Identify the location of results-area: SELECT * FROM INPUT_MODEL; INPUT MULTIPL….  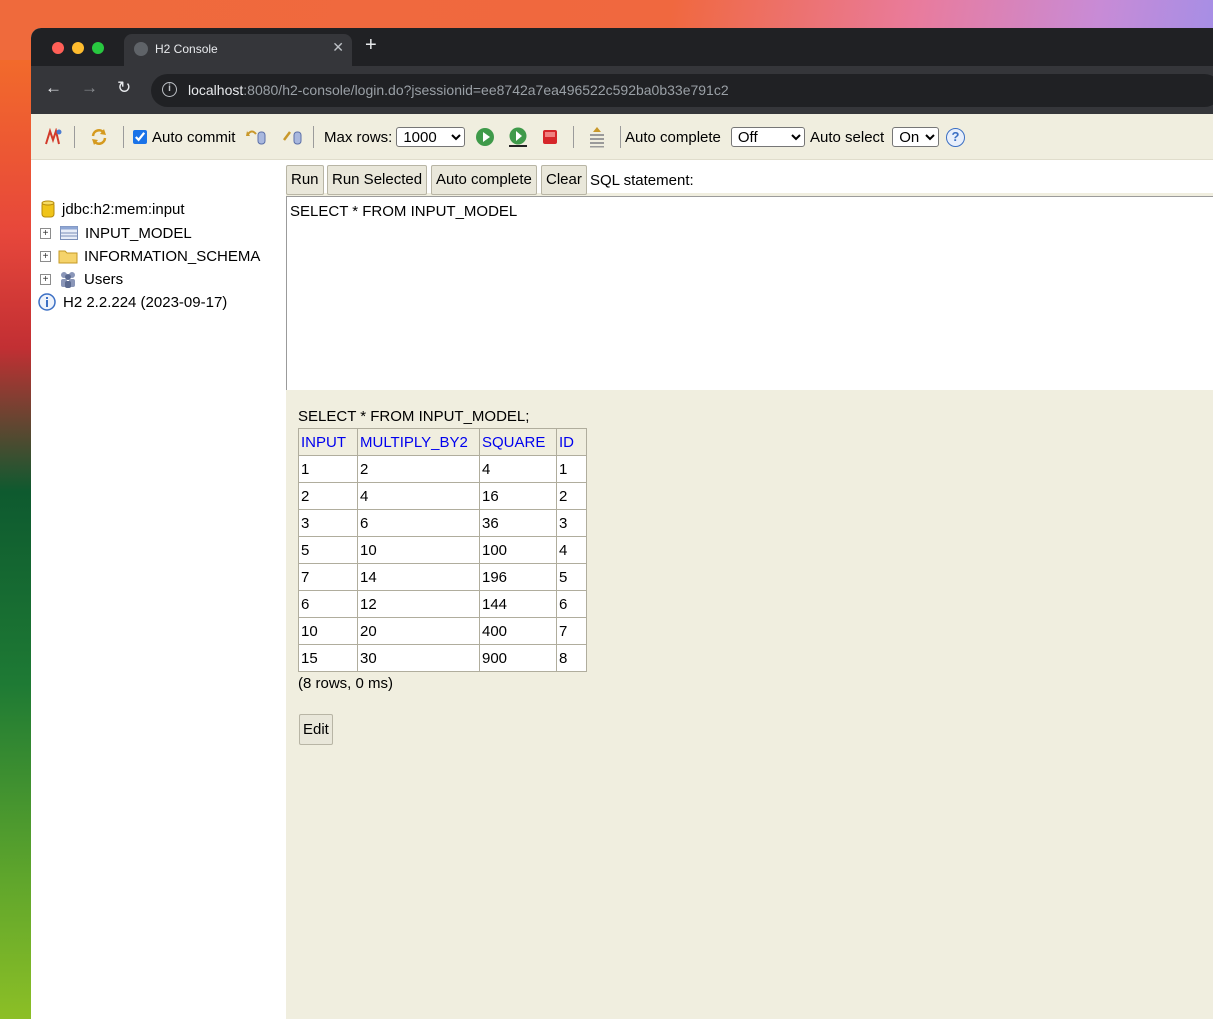
(442, 550).